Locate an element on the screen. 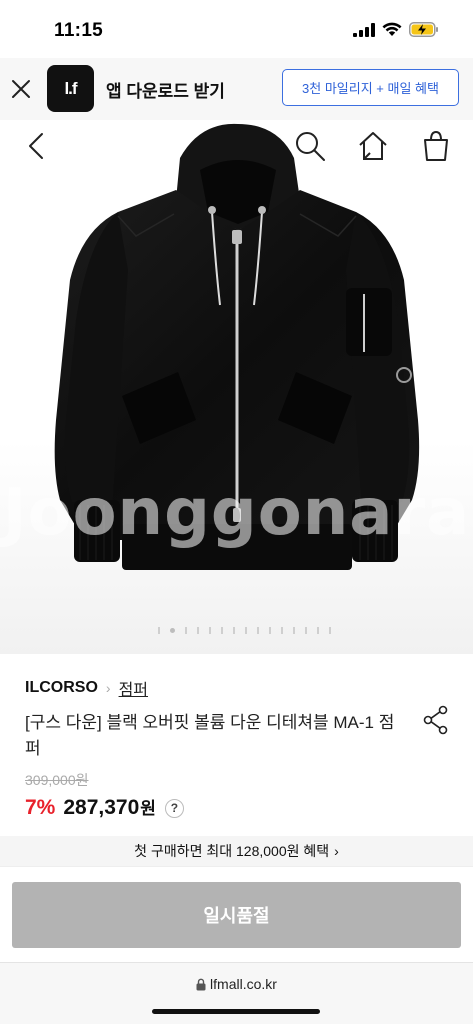 The width and height of the screenshot is (473, 1024). product-top-nav is located at coordinates (236, 146).